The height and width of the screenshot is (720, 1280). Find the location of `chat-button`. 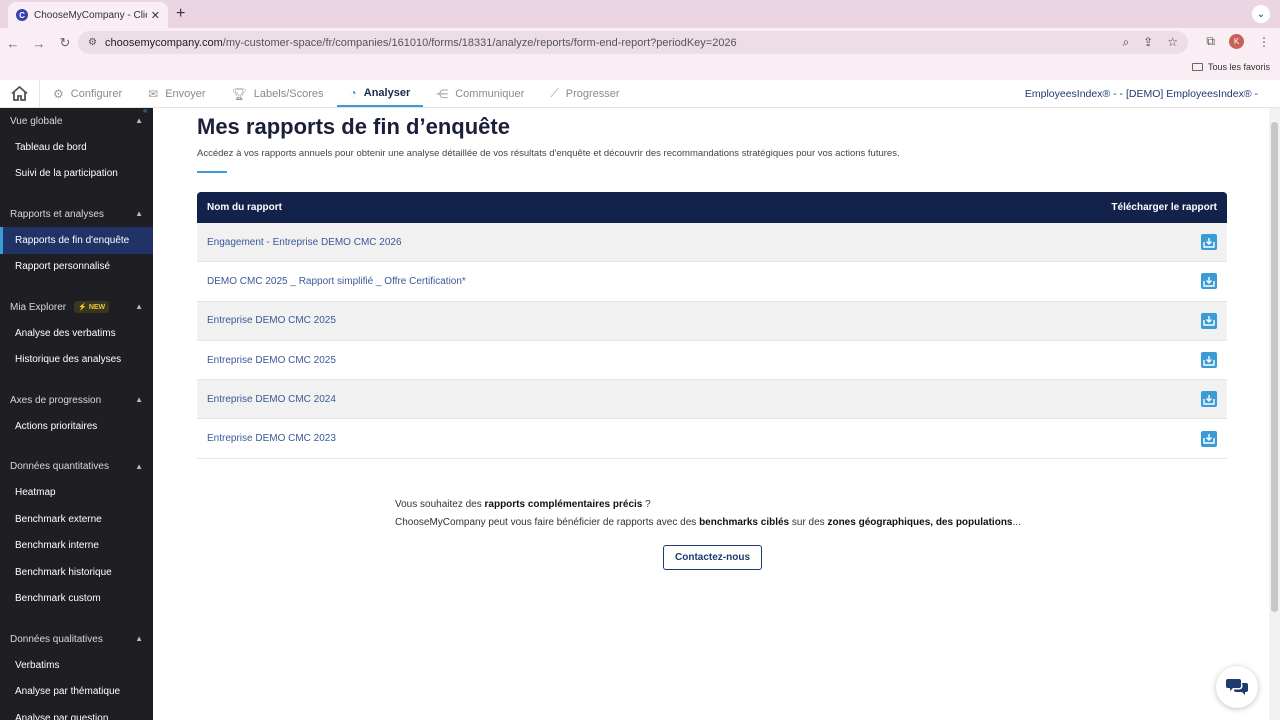

chat-button is located at coordinates (1237, 687).